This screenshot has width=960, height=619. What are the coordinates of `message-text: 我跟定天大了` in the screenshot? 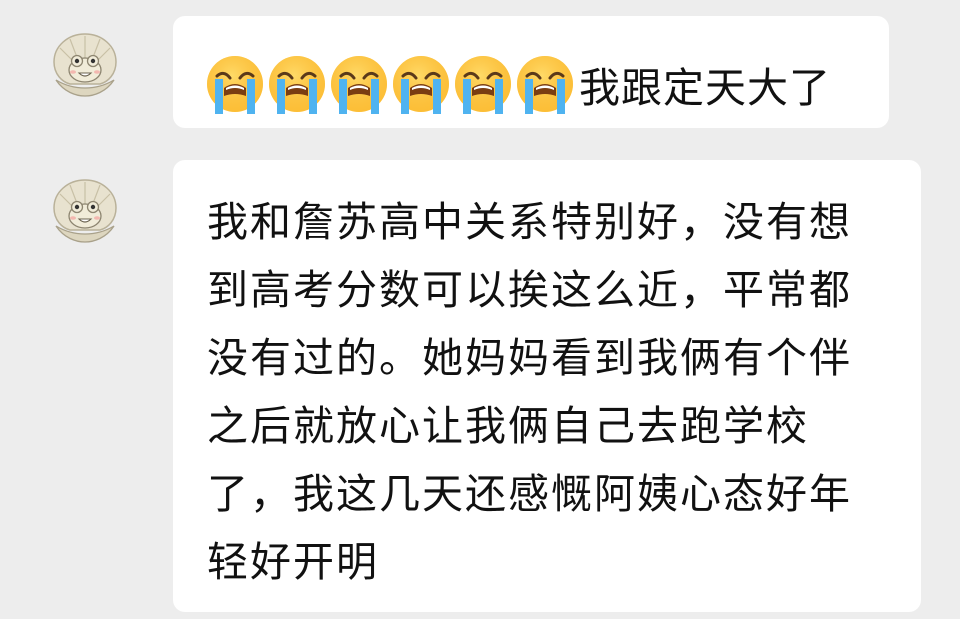 It's located at (705, 88).